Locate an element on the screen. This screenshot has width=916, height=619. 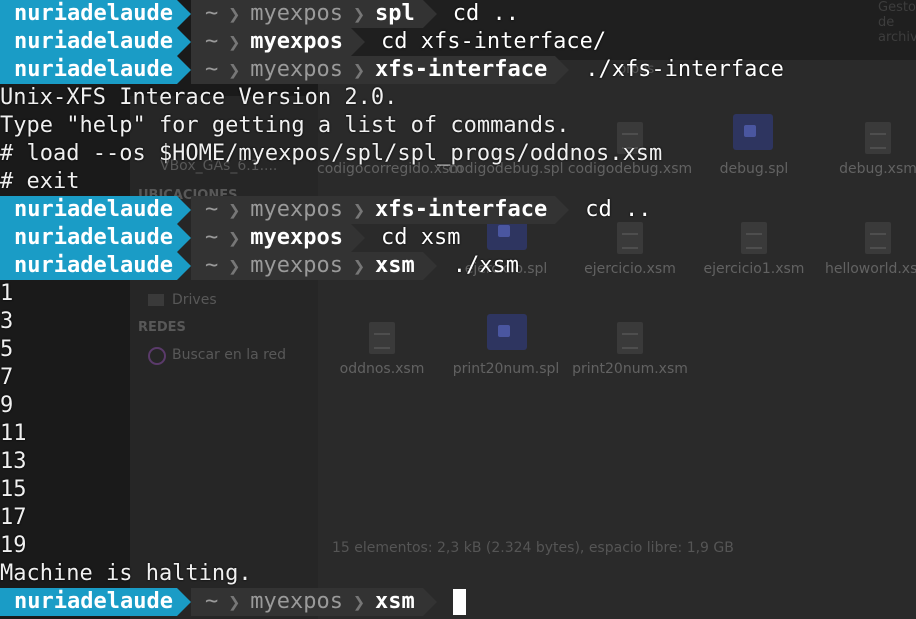
prompt-line: nuriadelaude ~ ❯ myexpos cd xsm is located at coordinates (230, 238).